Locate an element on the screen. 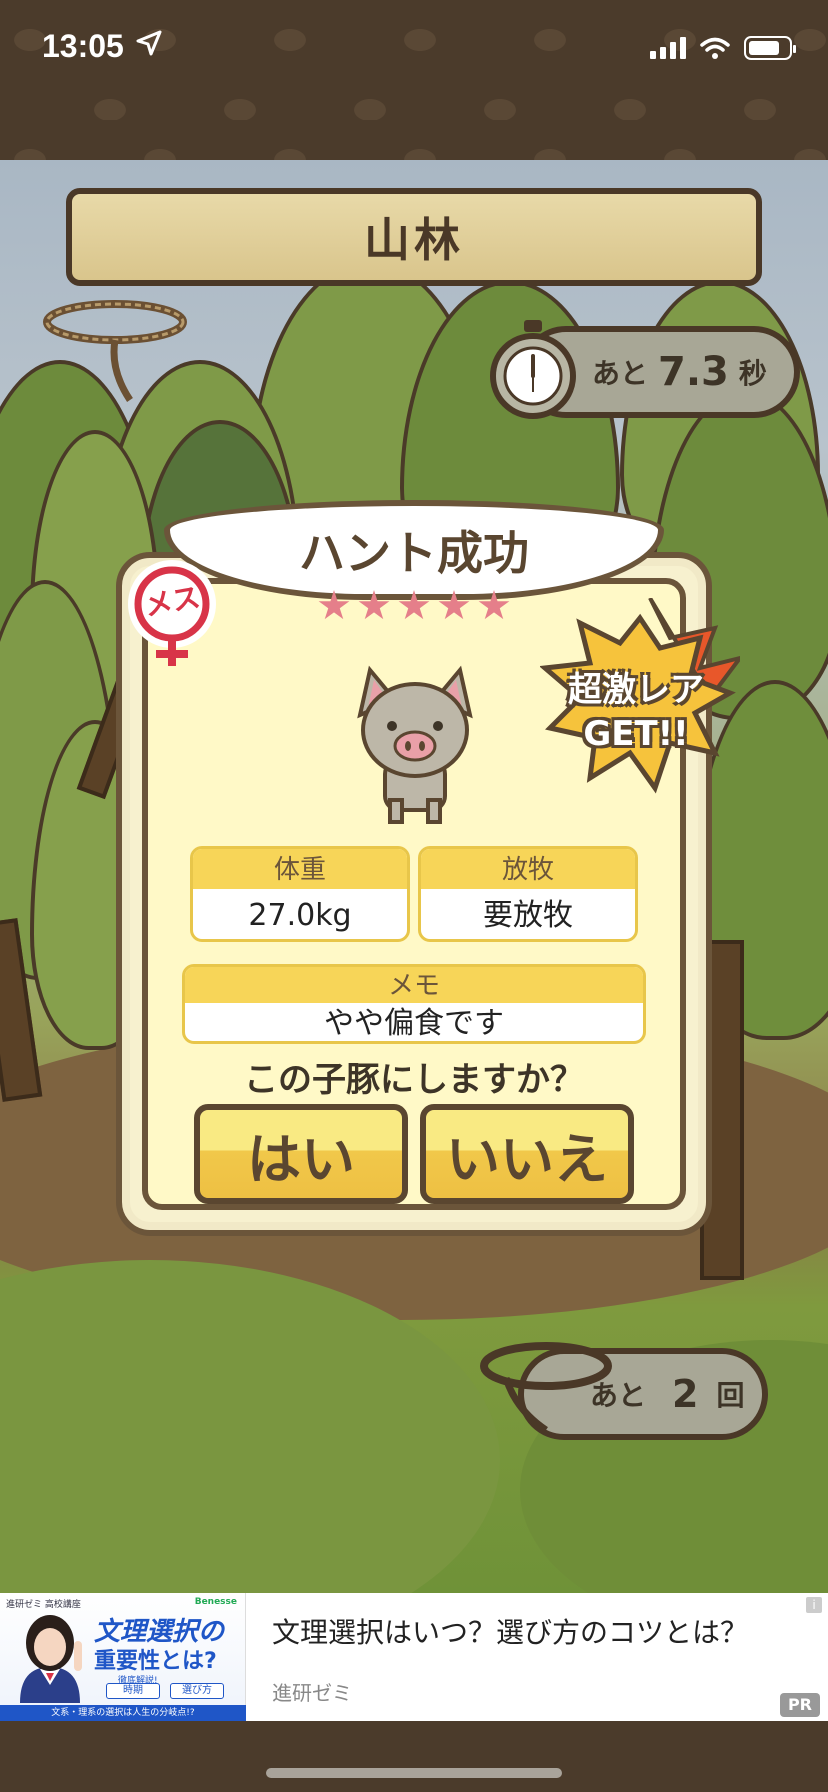  memo-label: メモ is located at coordinates (414, 985).